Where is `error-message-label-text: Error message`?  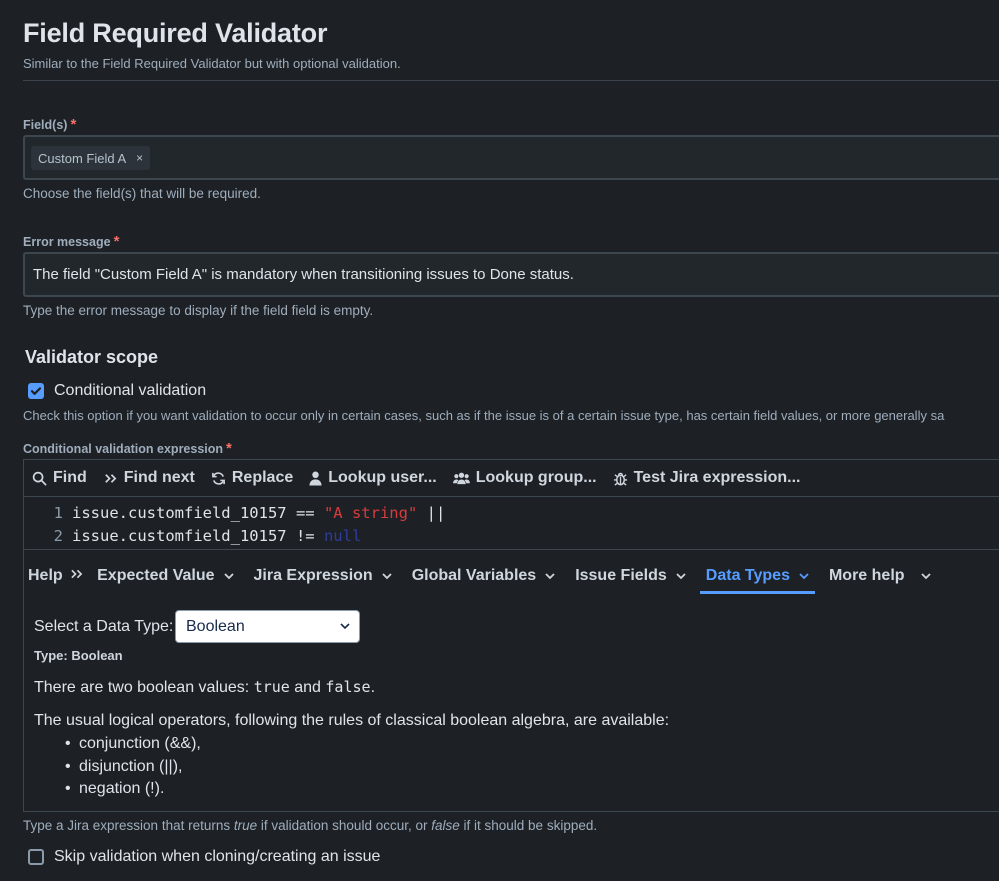 error-message-label-text: Error message is located at coordinates (67, 242).